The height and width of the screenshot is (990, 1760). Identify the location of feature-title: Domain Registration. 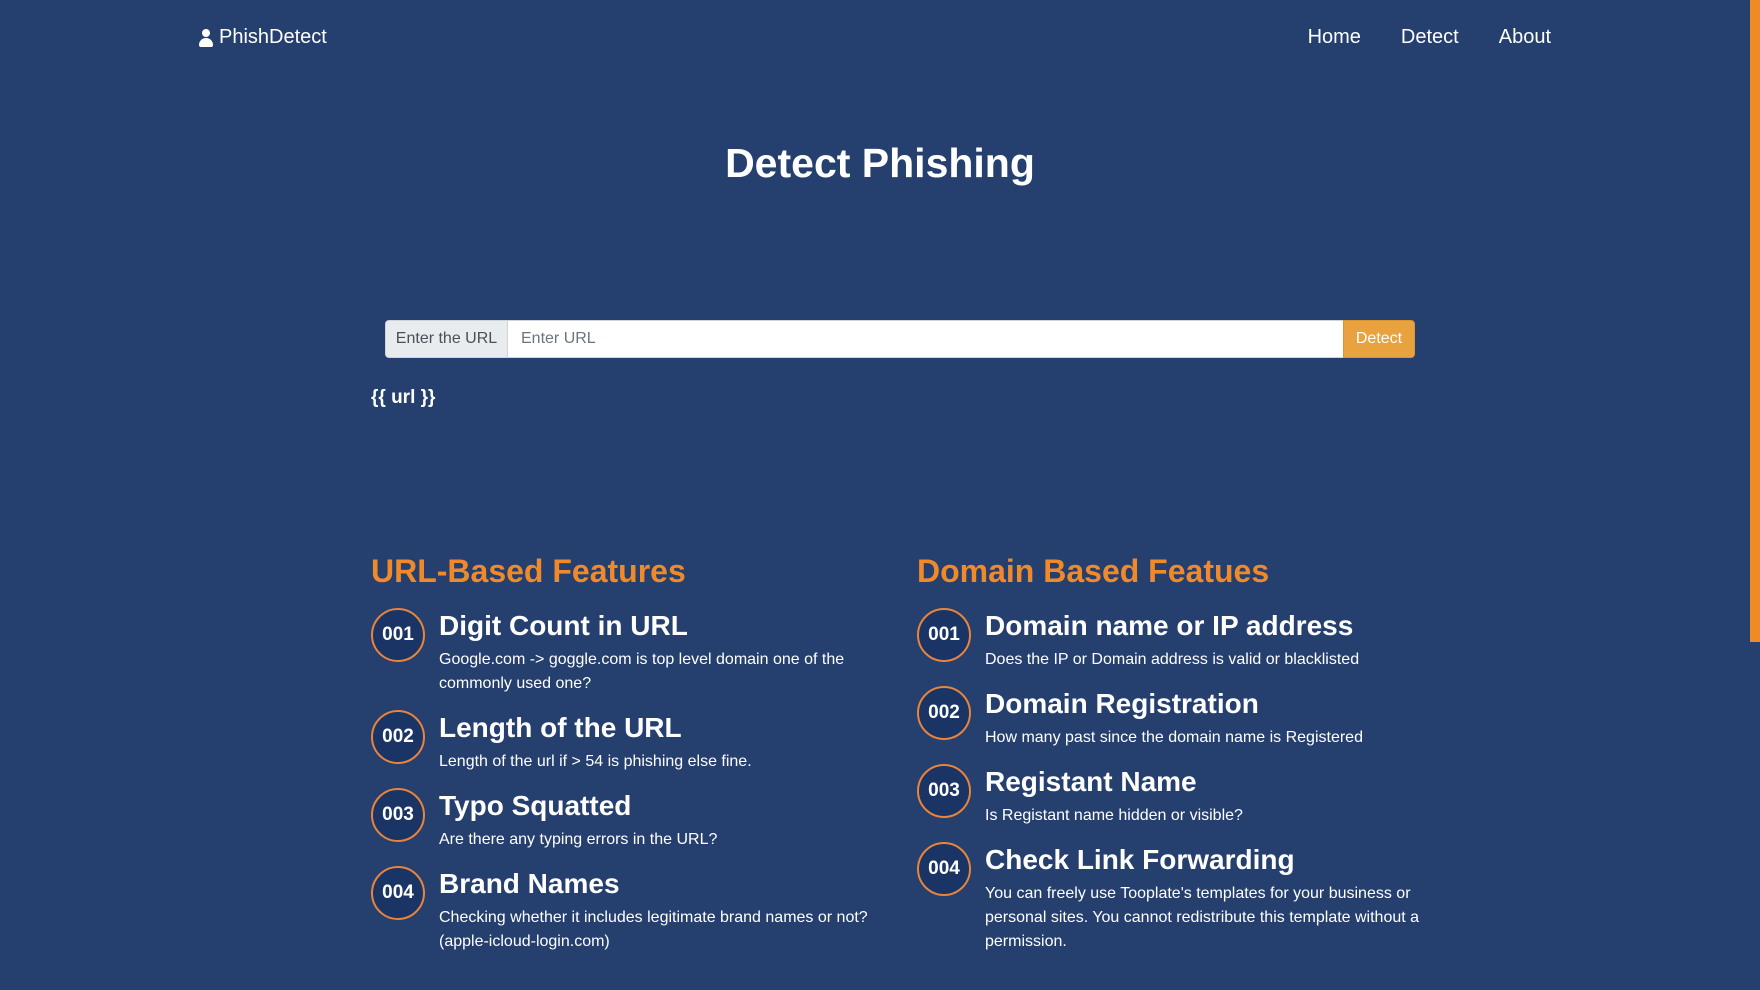
(1122, 703).